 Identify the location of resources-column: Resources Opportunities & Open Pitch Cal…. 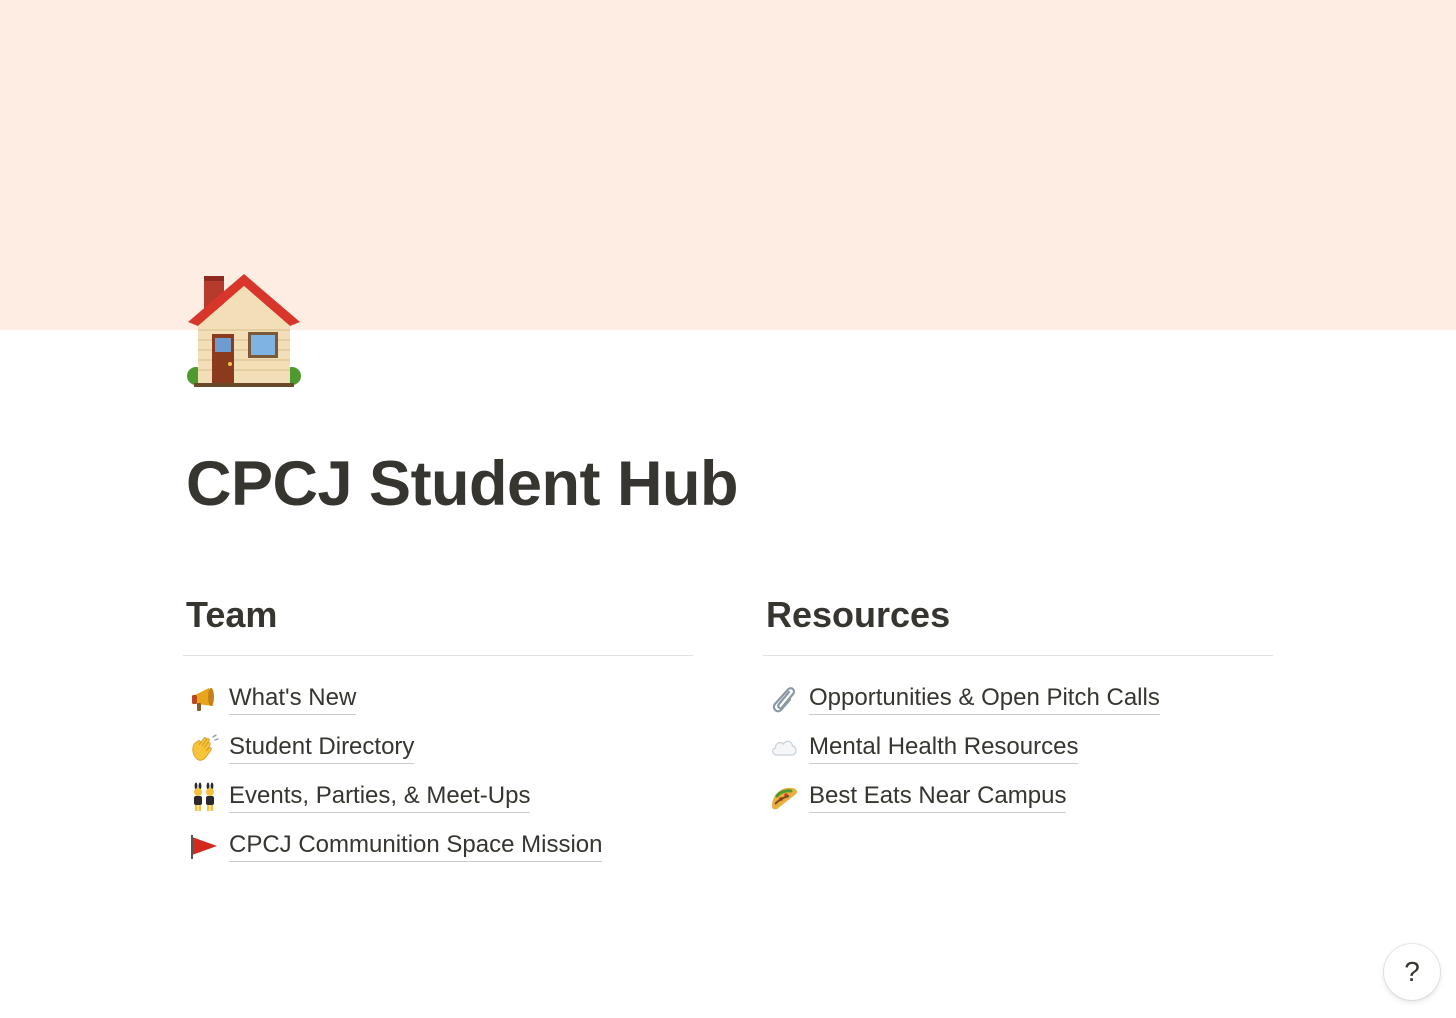
(1018, 706).